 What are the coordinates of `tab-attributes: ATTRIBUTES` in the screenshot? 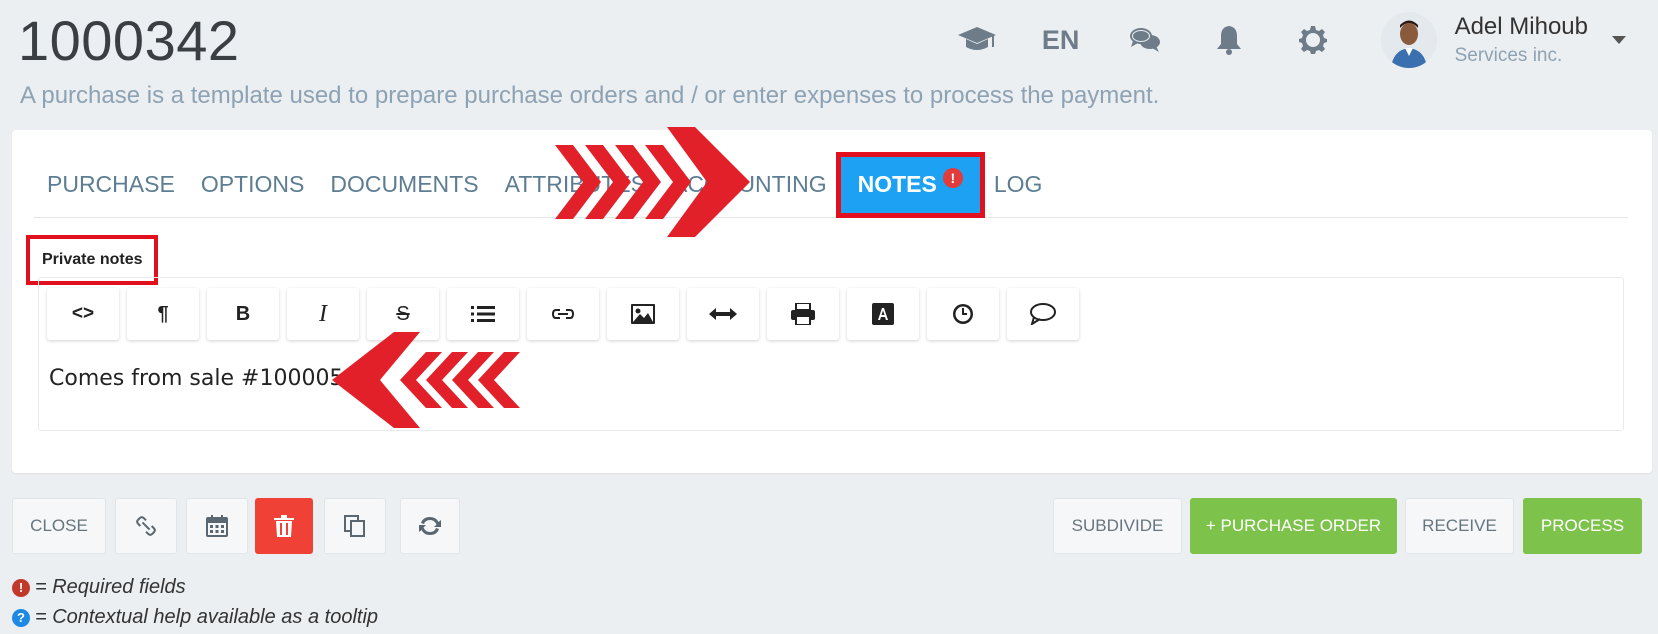 It's located at (575, 185).